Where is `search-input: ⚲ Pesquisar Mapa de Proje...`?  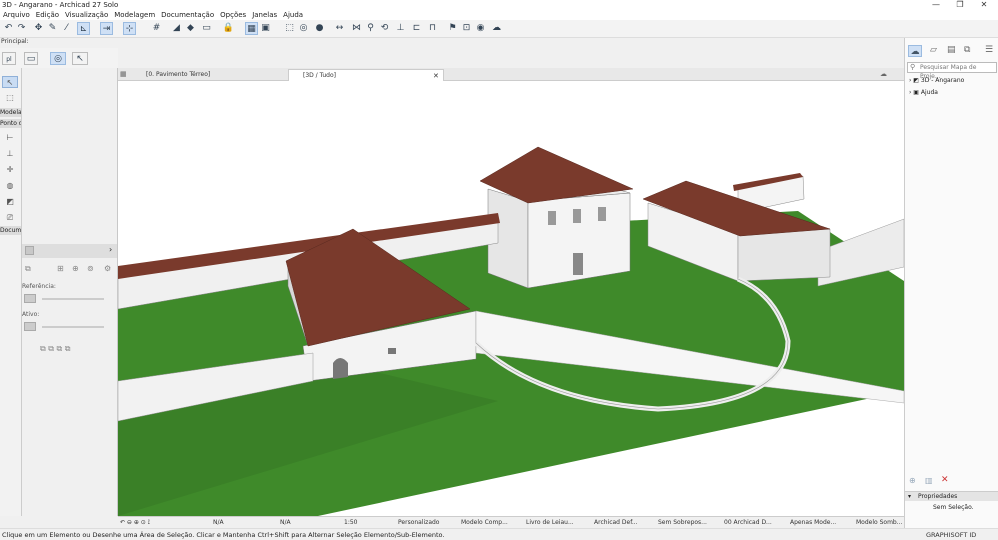 search-input: ⚲ Pesquisar Mapa de Proje... is located at coordinates (952, 71).